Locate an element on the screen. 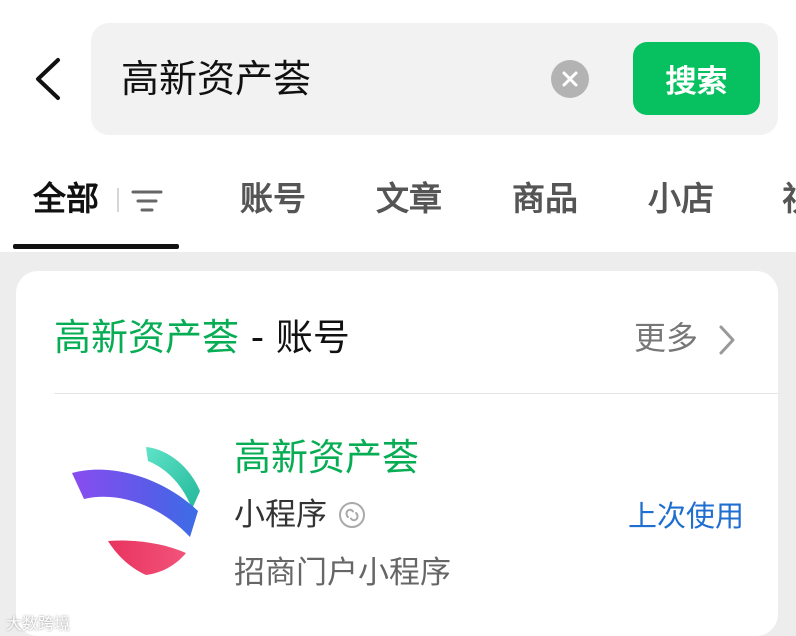 The width and height of the screenshot is (796, 636). section-keyword: 高新资产荟 is located at coordinates (146, 337).